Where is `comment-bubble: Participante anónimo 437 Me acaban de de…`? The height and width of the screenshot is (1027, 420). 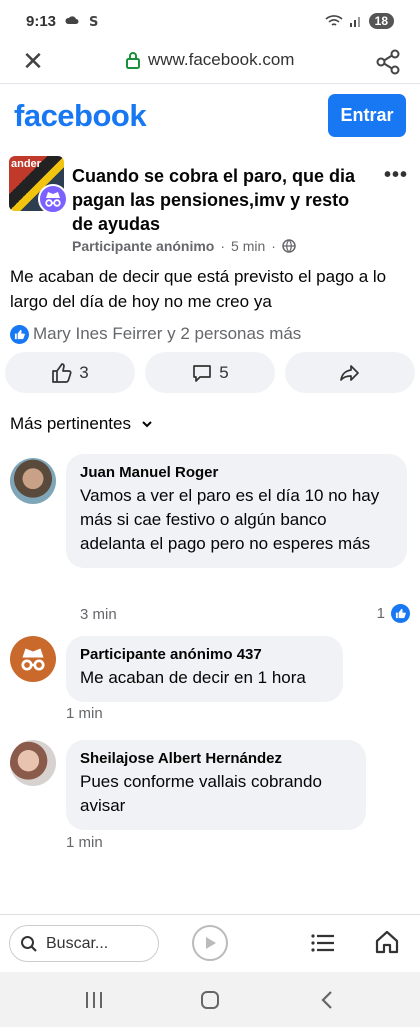
comment-bubble: Participante anónimo 437 Me acaban de de… is located at coordinates (204, 669).